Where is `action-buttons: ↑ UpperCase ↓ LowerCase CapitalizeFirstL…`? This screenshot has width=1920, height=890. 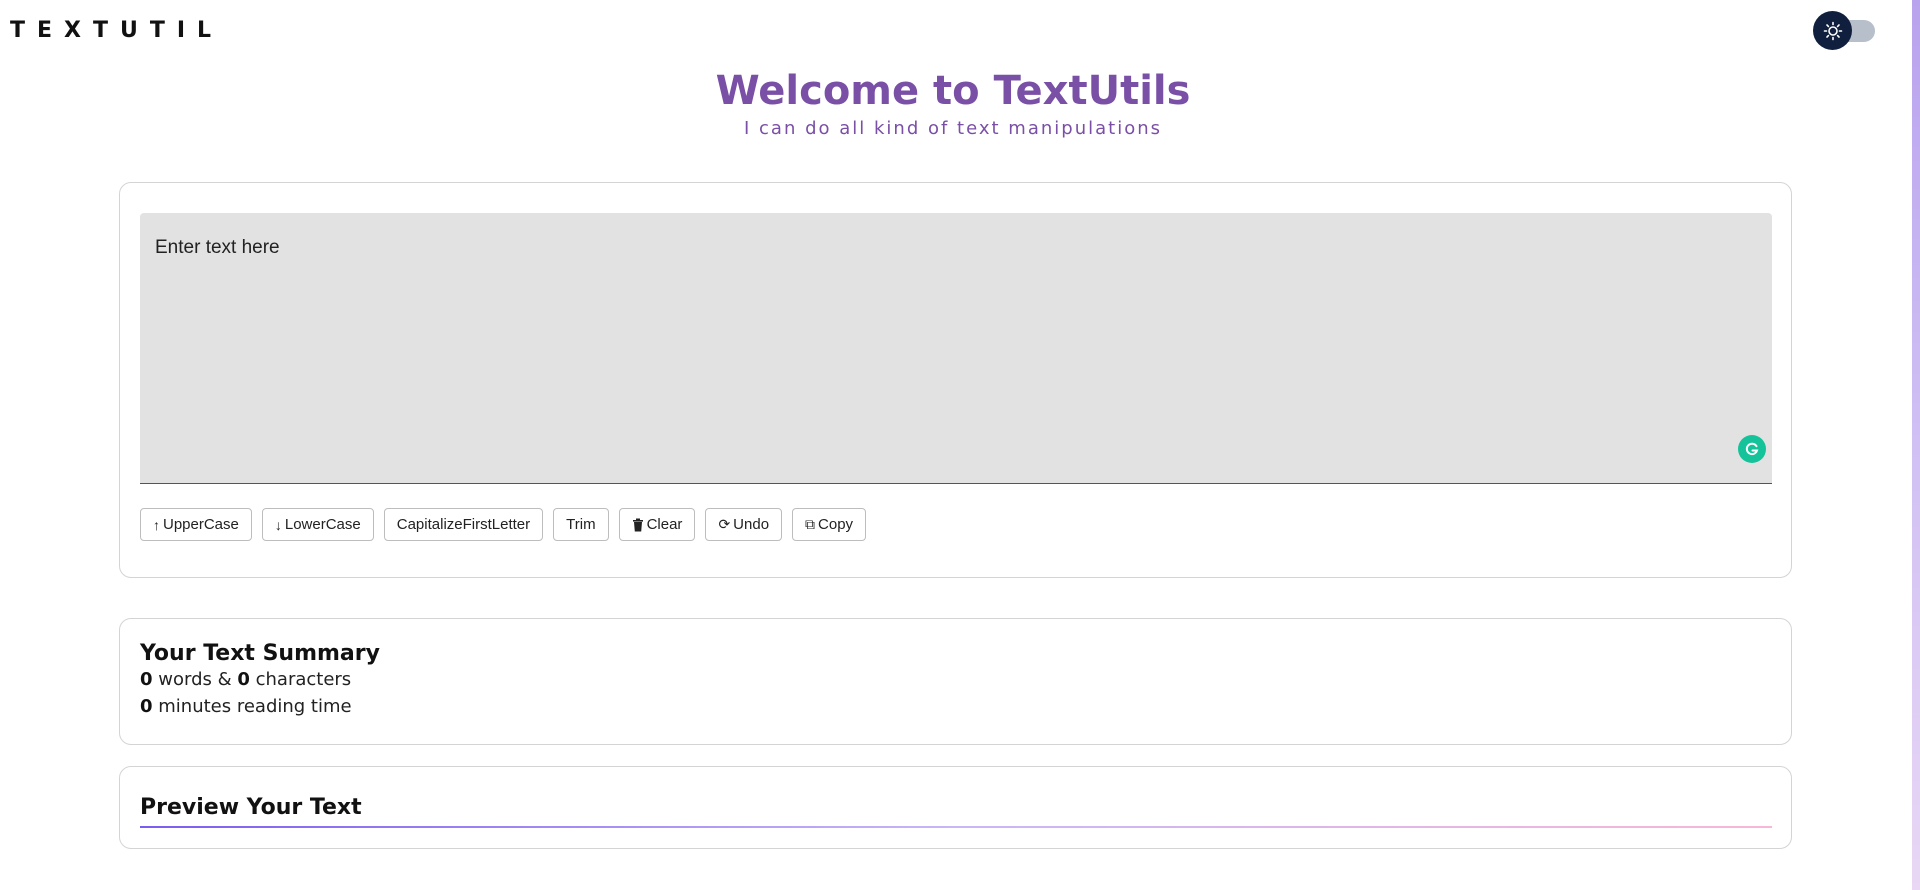
action-buttons: ↑ UpperCase ↓ LowerCase CapitalizeFirstL… is located at coordinates (503, 524).